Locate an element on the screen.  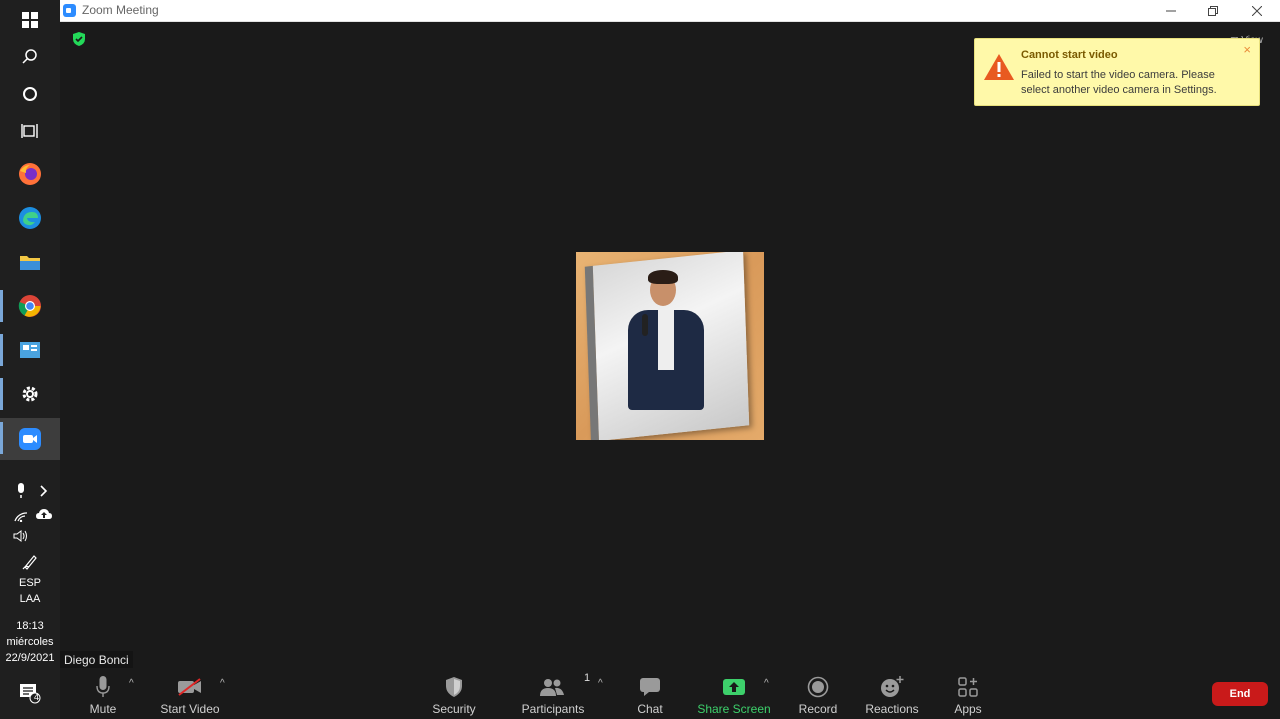
mute-button: Mute is located at coordinates (103, 693).